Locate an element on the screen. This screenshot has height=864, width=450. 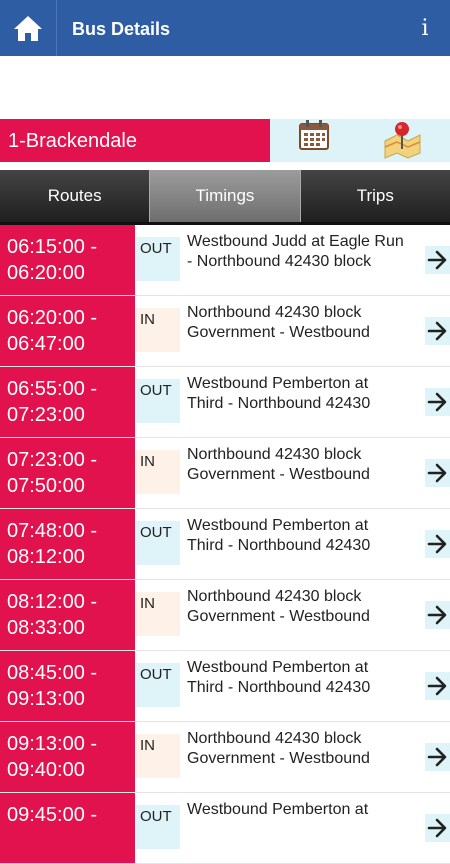
home-icon is located at coordinates (28, 28).